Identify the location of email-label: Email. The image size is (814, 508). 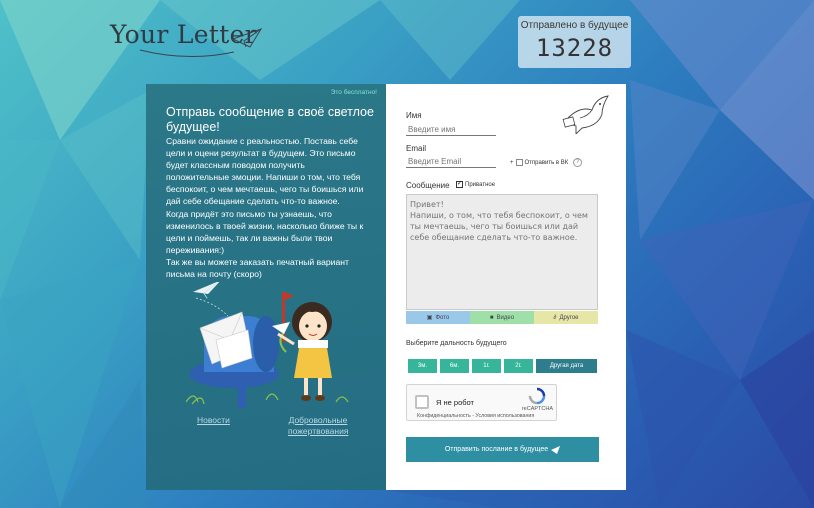
(416, 148).